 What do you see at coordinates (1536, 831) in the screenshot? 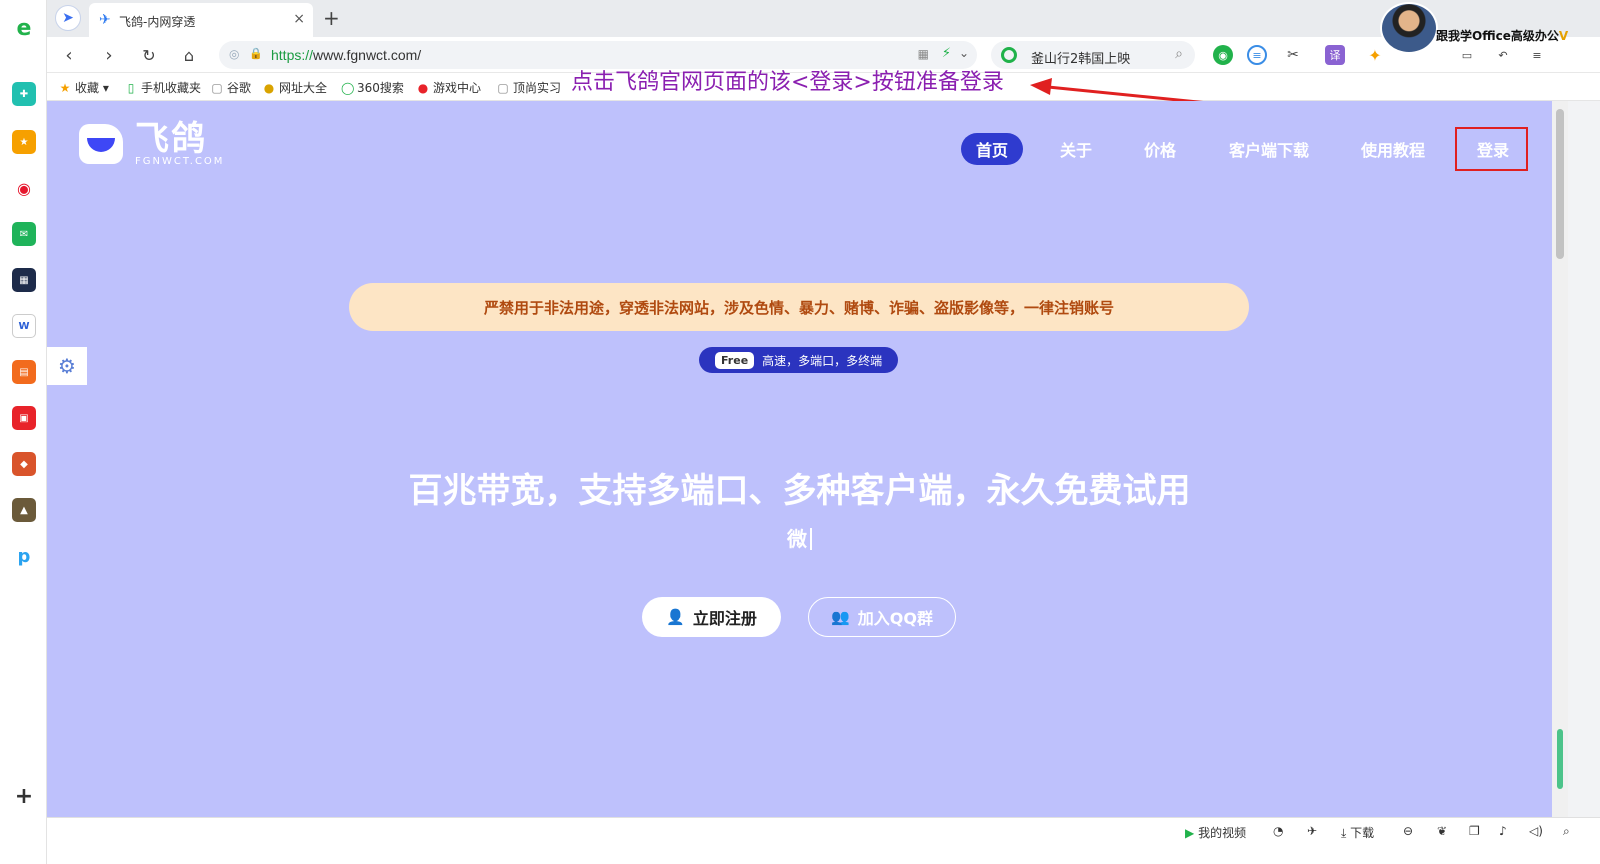
I see `sound-icon: ◁)` at bounding box center [1536, 831].